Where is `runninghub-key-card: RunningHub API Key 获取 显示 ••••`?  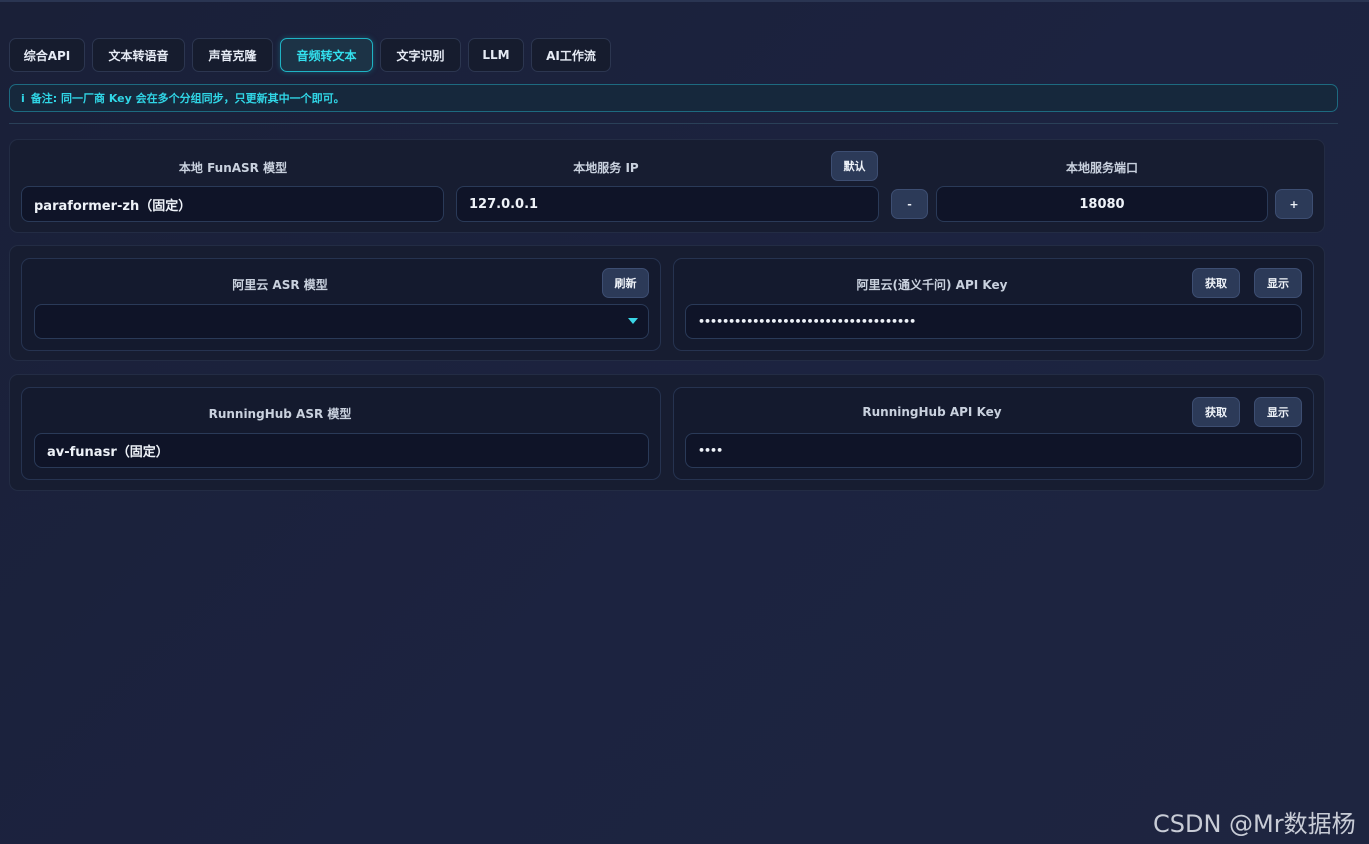 runninghub-key-card: RunningHub API Key 获取 显示 •••• is located at coordinates (993, 433).